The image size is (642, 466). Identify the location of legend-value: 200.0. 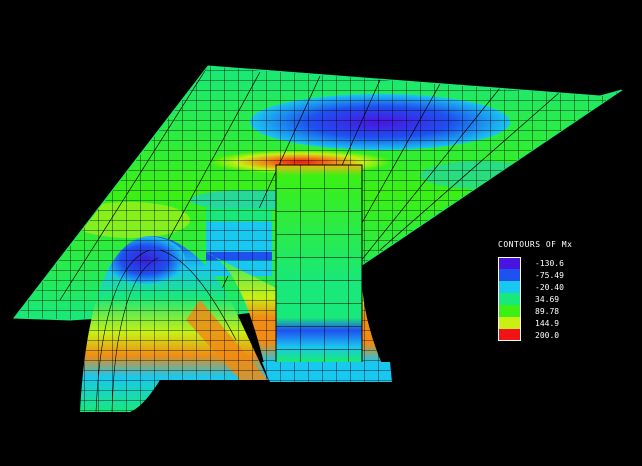
(547, 335).